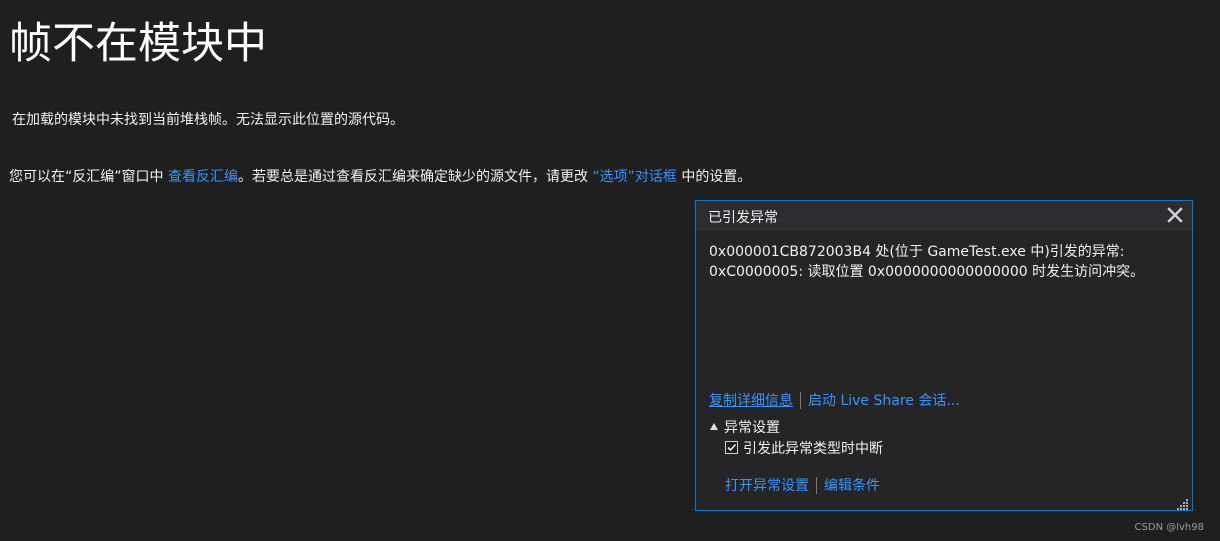 Image resolution: width=1220 pixels, height=541 pixels. I want to click on page-title: 帧不在模块中, so click(138, 44).